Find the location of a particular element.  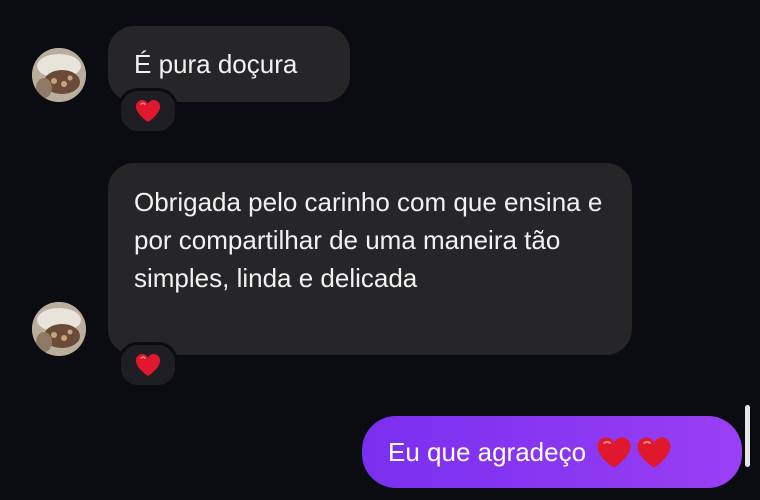

scrollbar-thumb is located at coordinates (747, 436).